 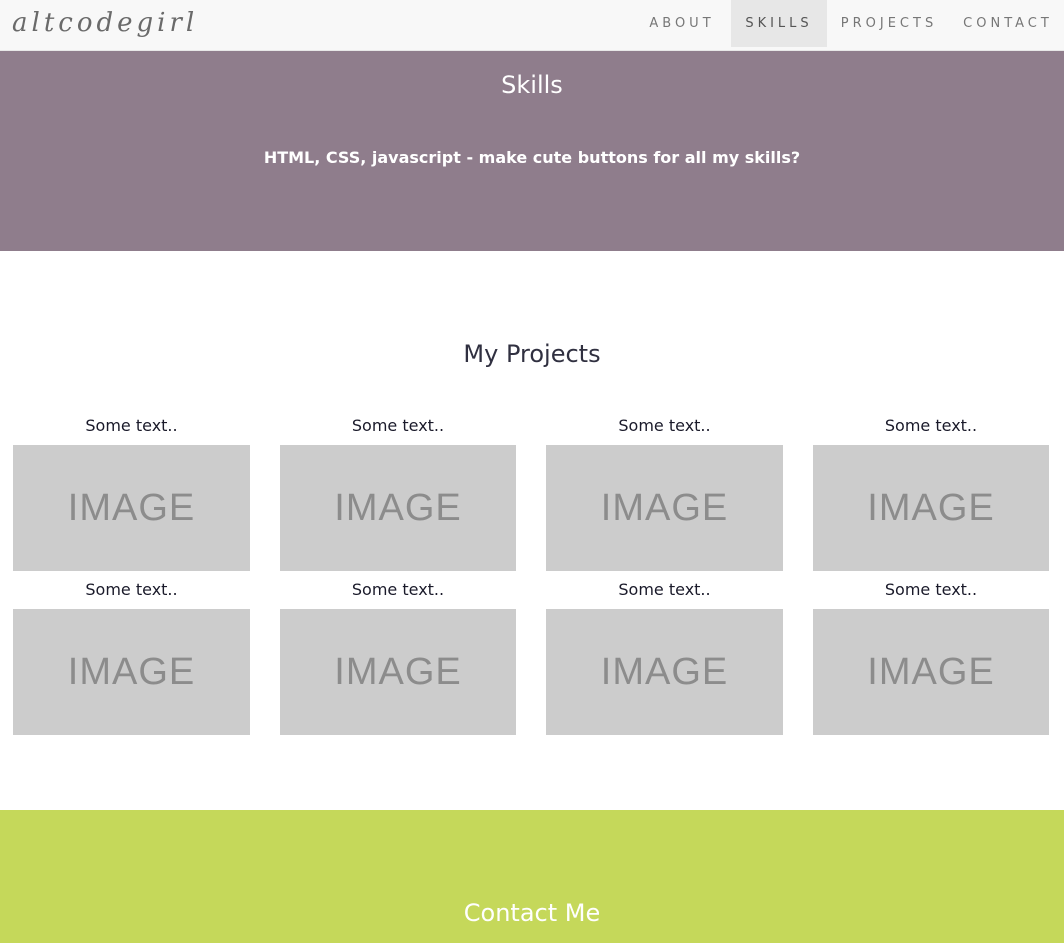 What do you see at coordinates (779, 23) in the screenshot?
I see `nav-item-skills: SKILLS` at bounding box center [779, 23].